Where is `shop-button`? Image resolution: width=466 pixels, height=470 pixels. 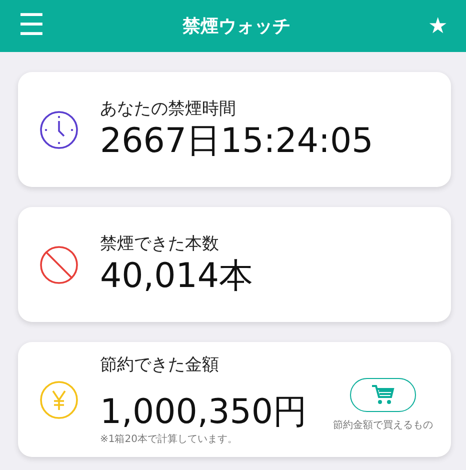 shop-button is located at coordinates (383, 395).